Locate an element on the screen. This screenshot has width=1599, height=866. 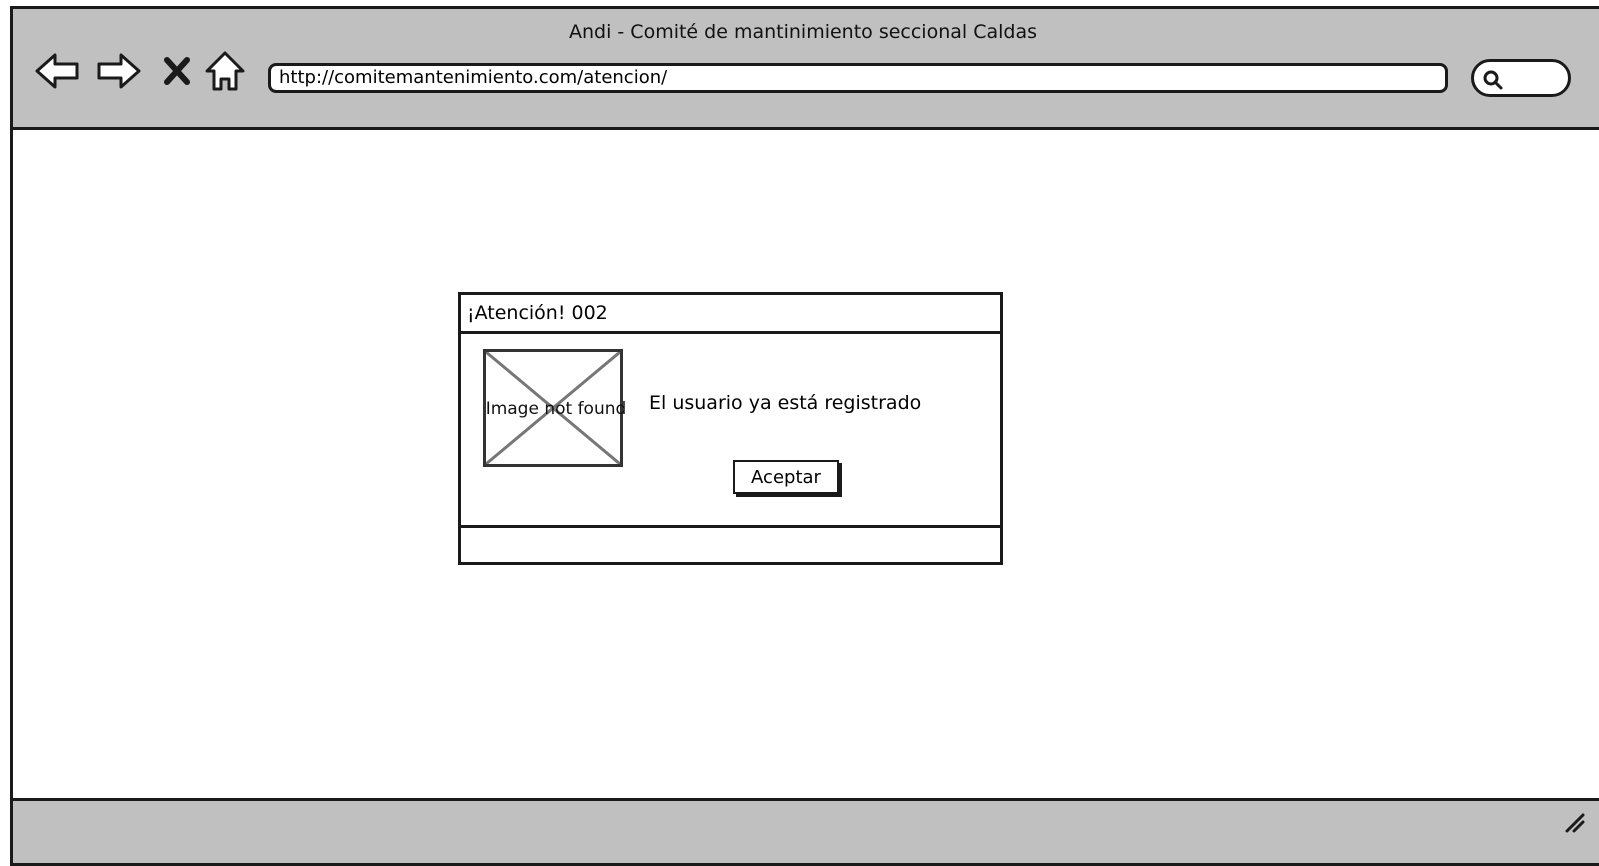
home-icon is located at coordinates (225, 71).